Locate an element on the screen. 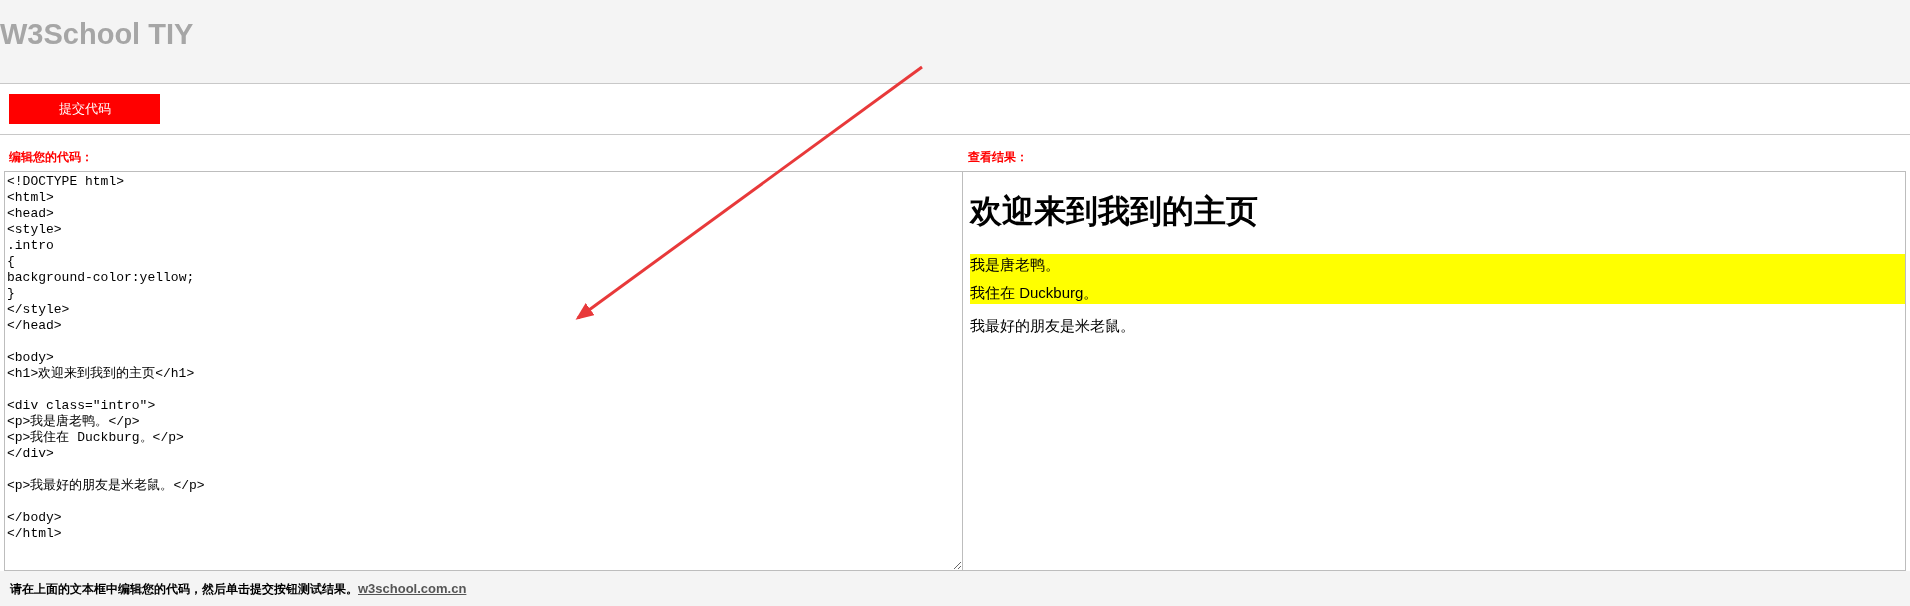 This screenshot has width=1910, height=606. footer-note: 请在上面的文本框中编辑您的代码，然后单击提交按钮测试结果。 is located at coordinates (184, 589).